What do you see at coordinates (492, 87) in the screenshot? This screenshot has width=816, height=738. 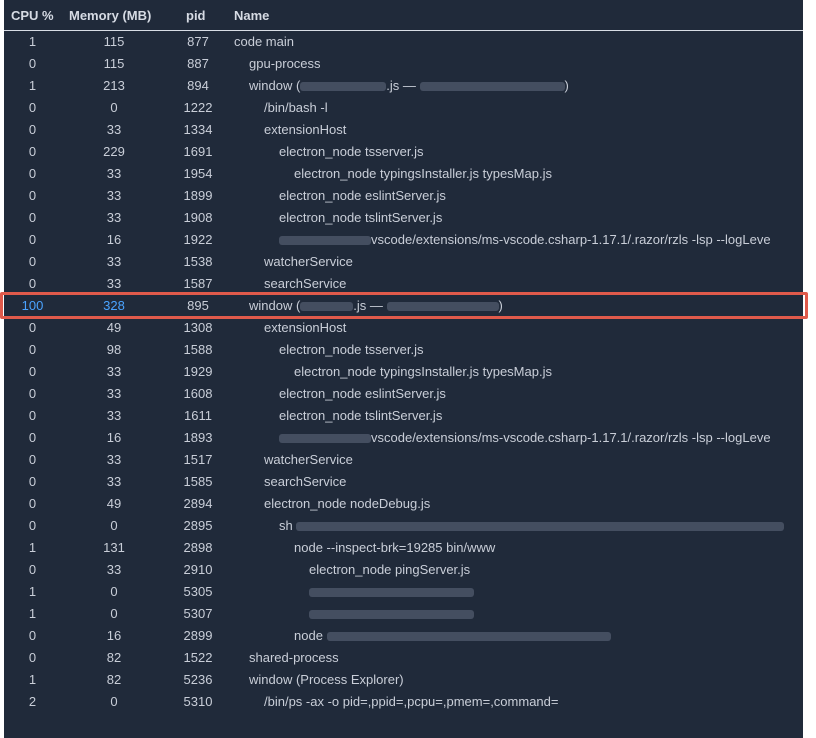 I see `redacted-text: LivingRoomKrangService` at bounding box center [492, 87].